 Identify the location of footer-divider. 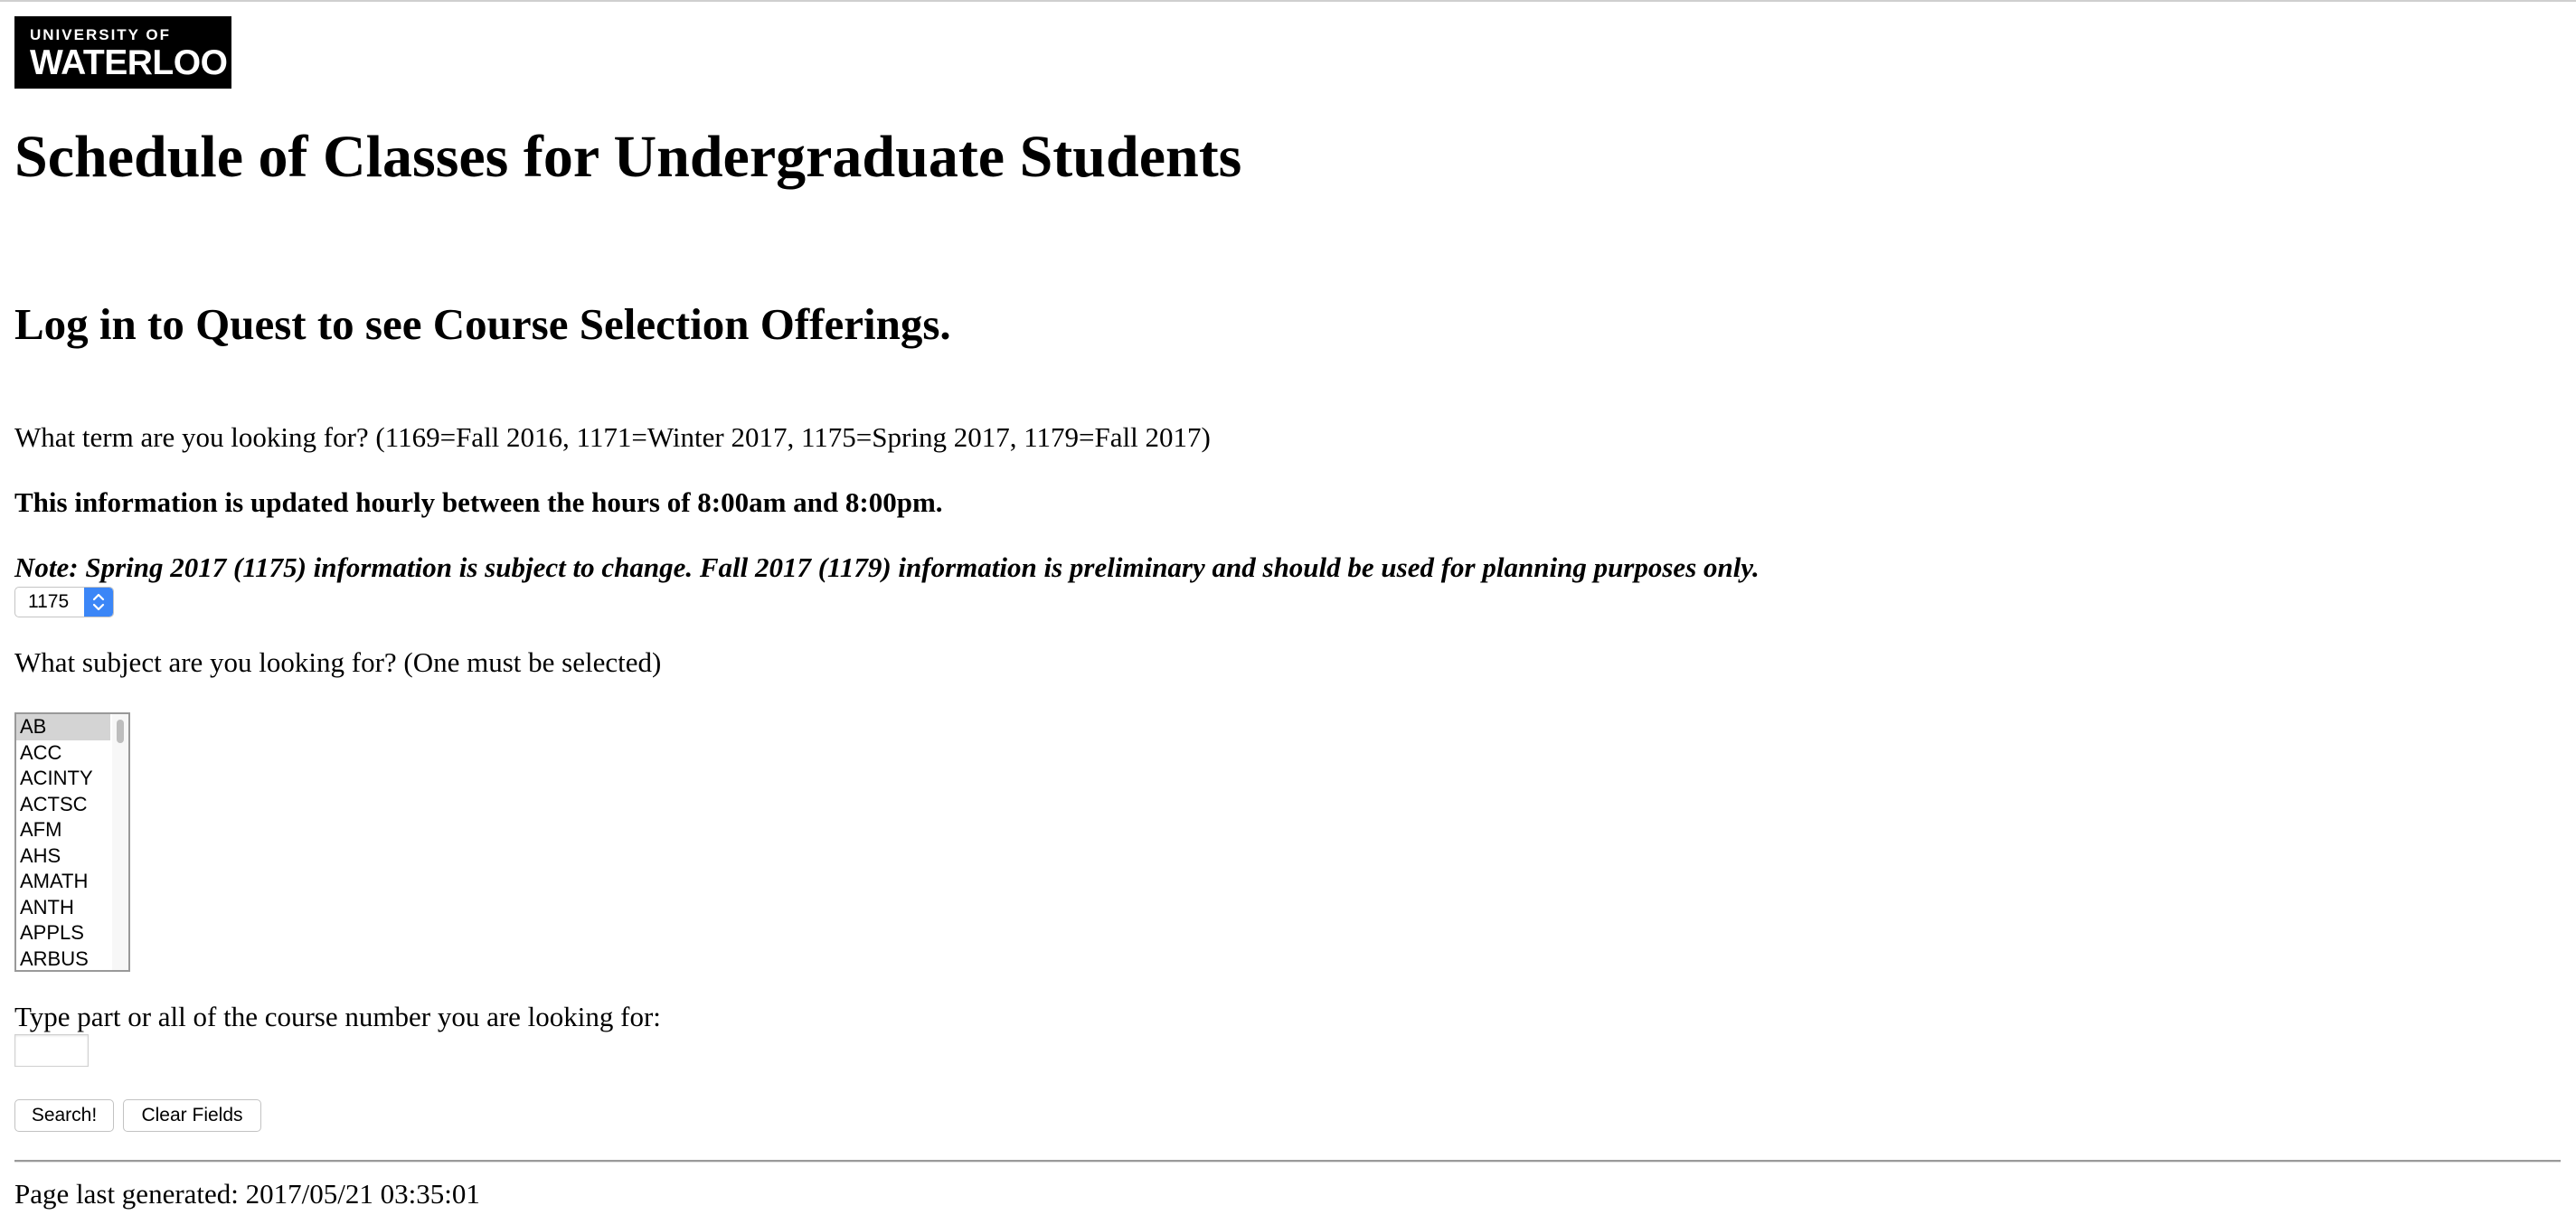
(1287, 1161).